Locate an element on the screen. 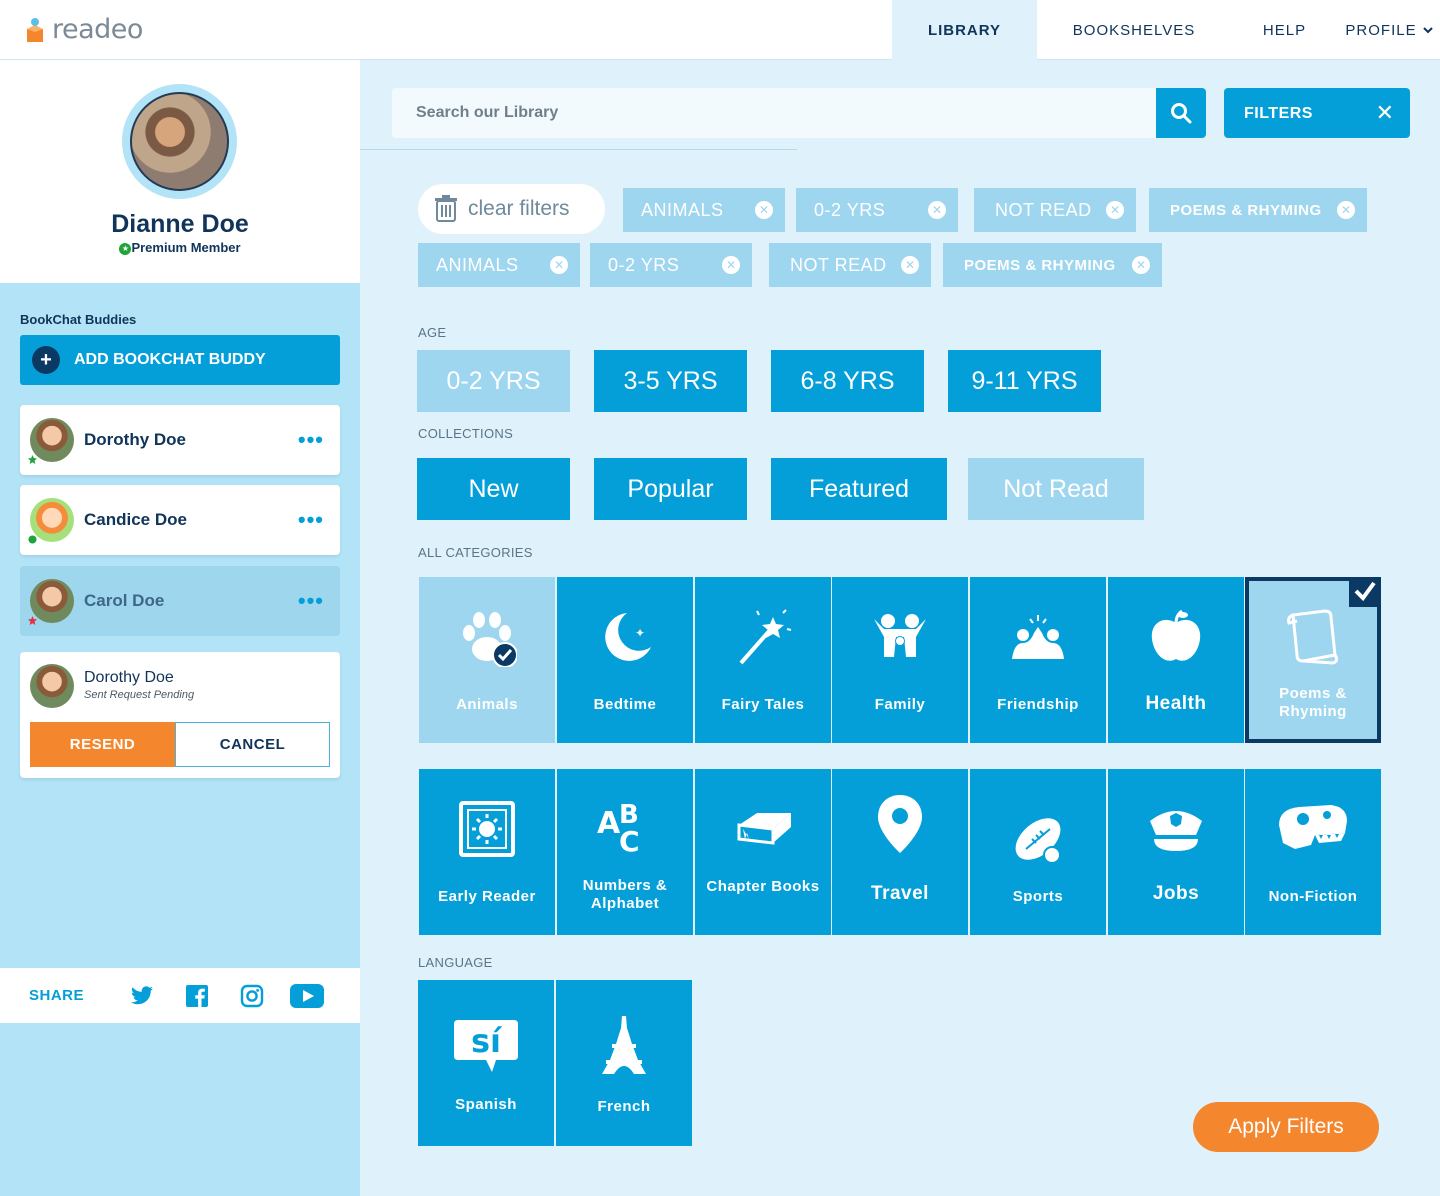 The width and height of the screenshot is (1440, 1196). avatar is located at coordinates (179, 141).